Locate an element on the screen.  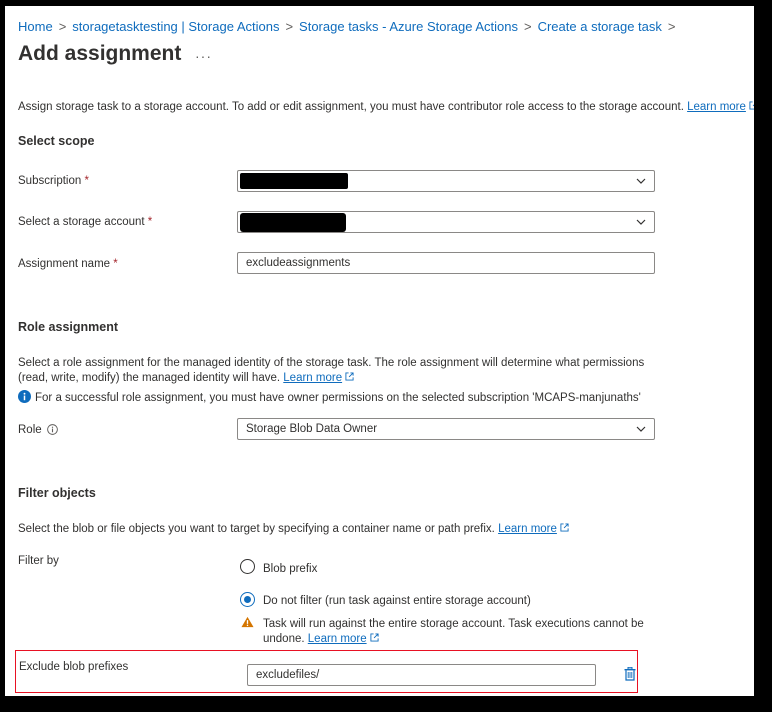
subscription-label-text: Subscription is located at coordinates (50, 181).